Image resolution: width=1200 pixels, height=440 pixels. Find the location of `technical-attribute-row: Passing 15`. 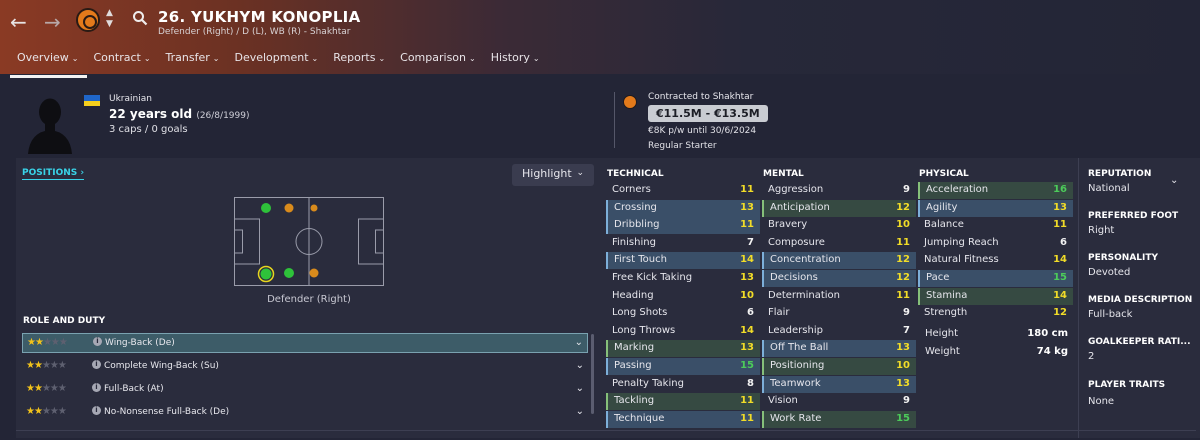

technical-attribute-row: Passing 15 is located at coordinates (683, 366).